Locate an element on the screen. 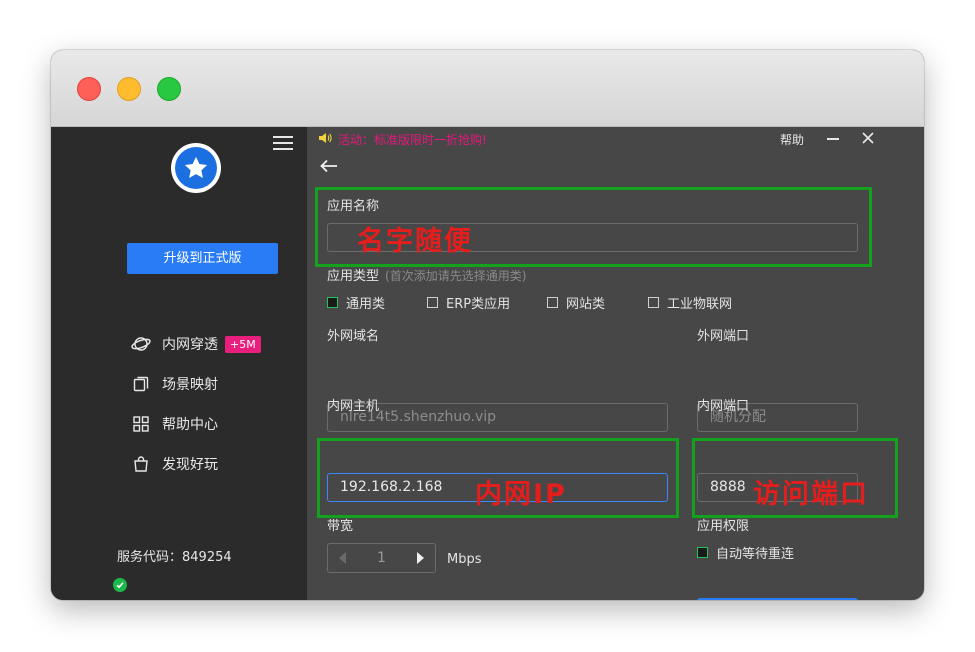  upgrade-button: 升级到正式版 is located at coordinates (202, 258).